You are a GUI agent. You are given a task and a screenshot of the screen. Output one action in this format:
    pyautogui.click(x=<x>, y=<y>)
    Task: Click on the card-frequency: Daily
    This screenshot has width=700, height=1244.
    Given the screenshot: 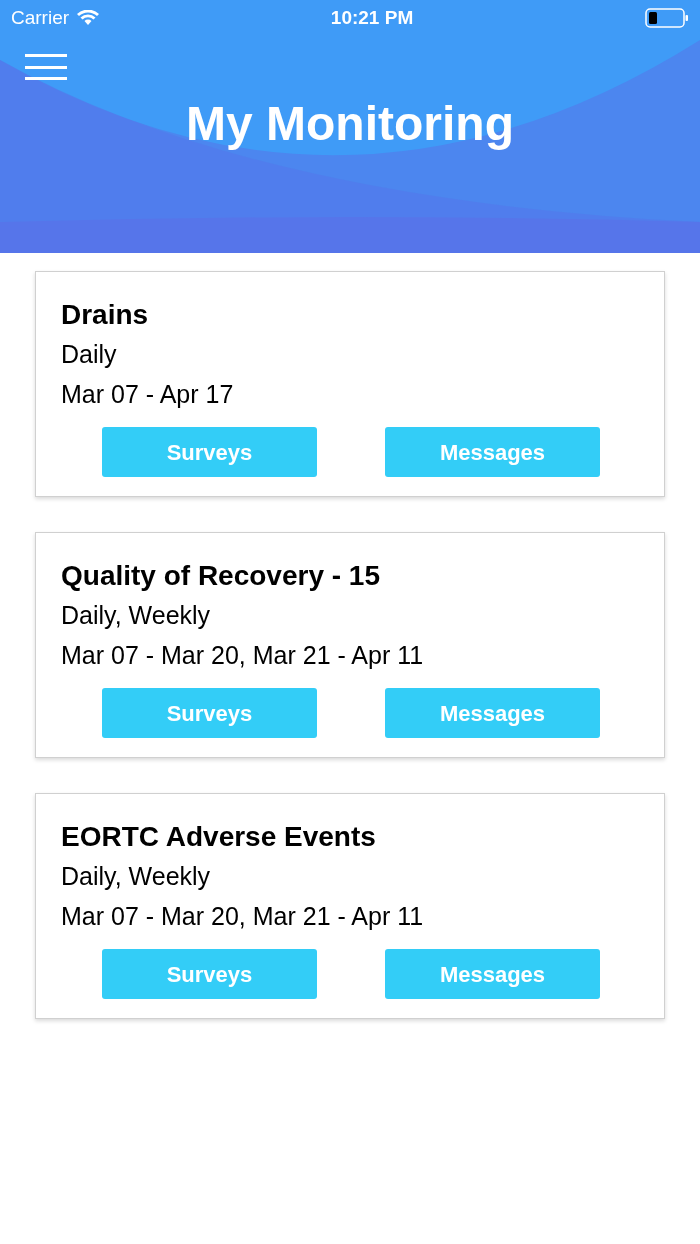 What is the action you would take?
    pyautogui.click(x=89, y=354)
    